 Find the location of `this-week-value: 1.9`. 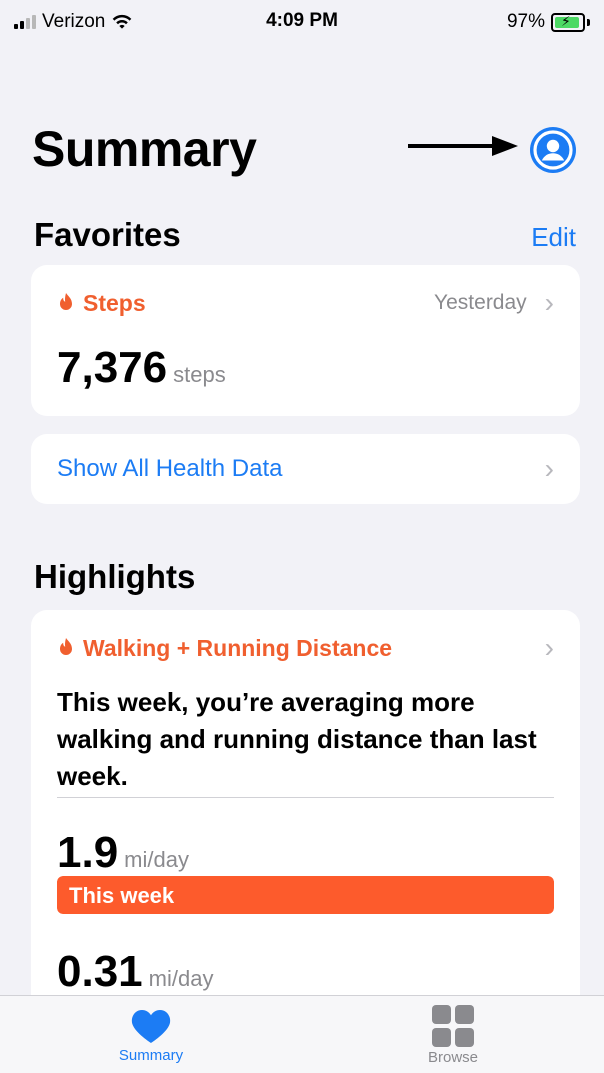

this-week-value: 1.9 is located at coordinates (88, 852).